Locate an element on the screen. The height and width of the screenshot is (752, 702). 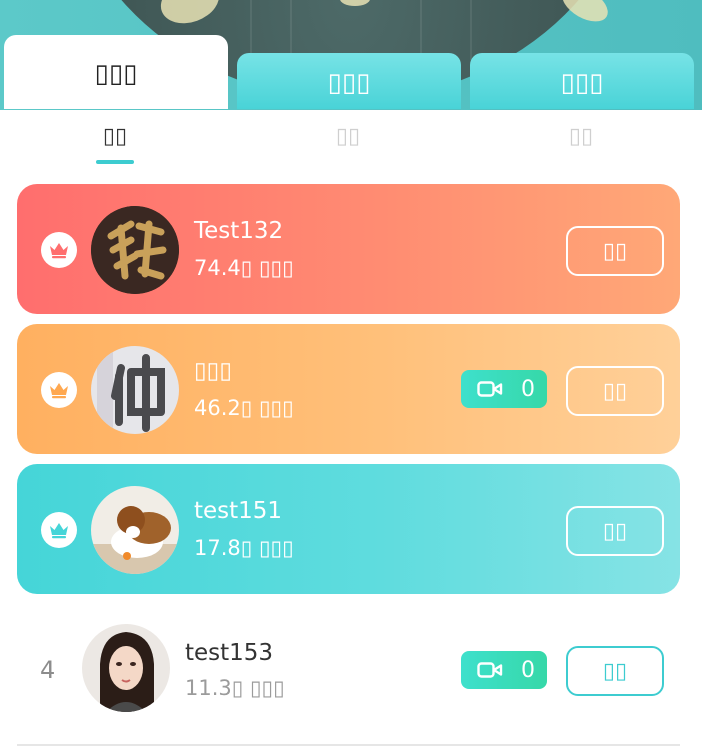
user-score: 74.4▯ ▯▯▯ is located at coordinates (244, 268).